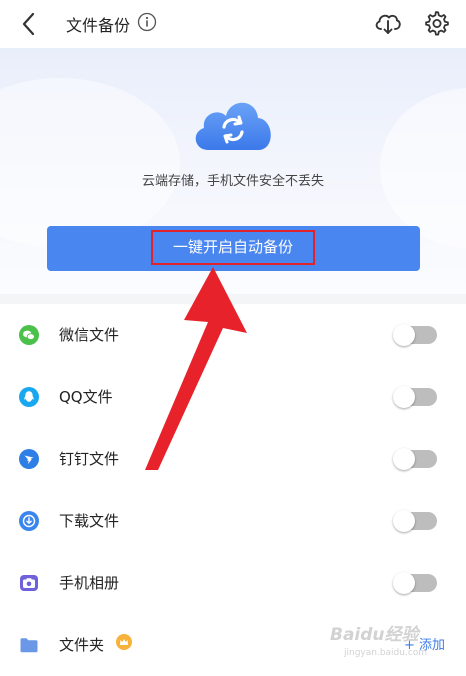  Describe the element at coordinates (374, 635) in the screenshot. I see `watermark-text: Baidu经验` at that location.